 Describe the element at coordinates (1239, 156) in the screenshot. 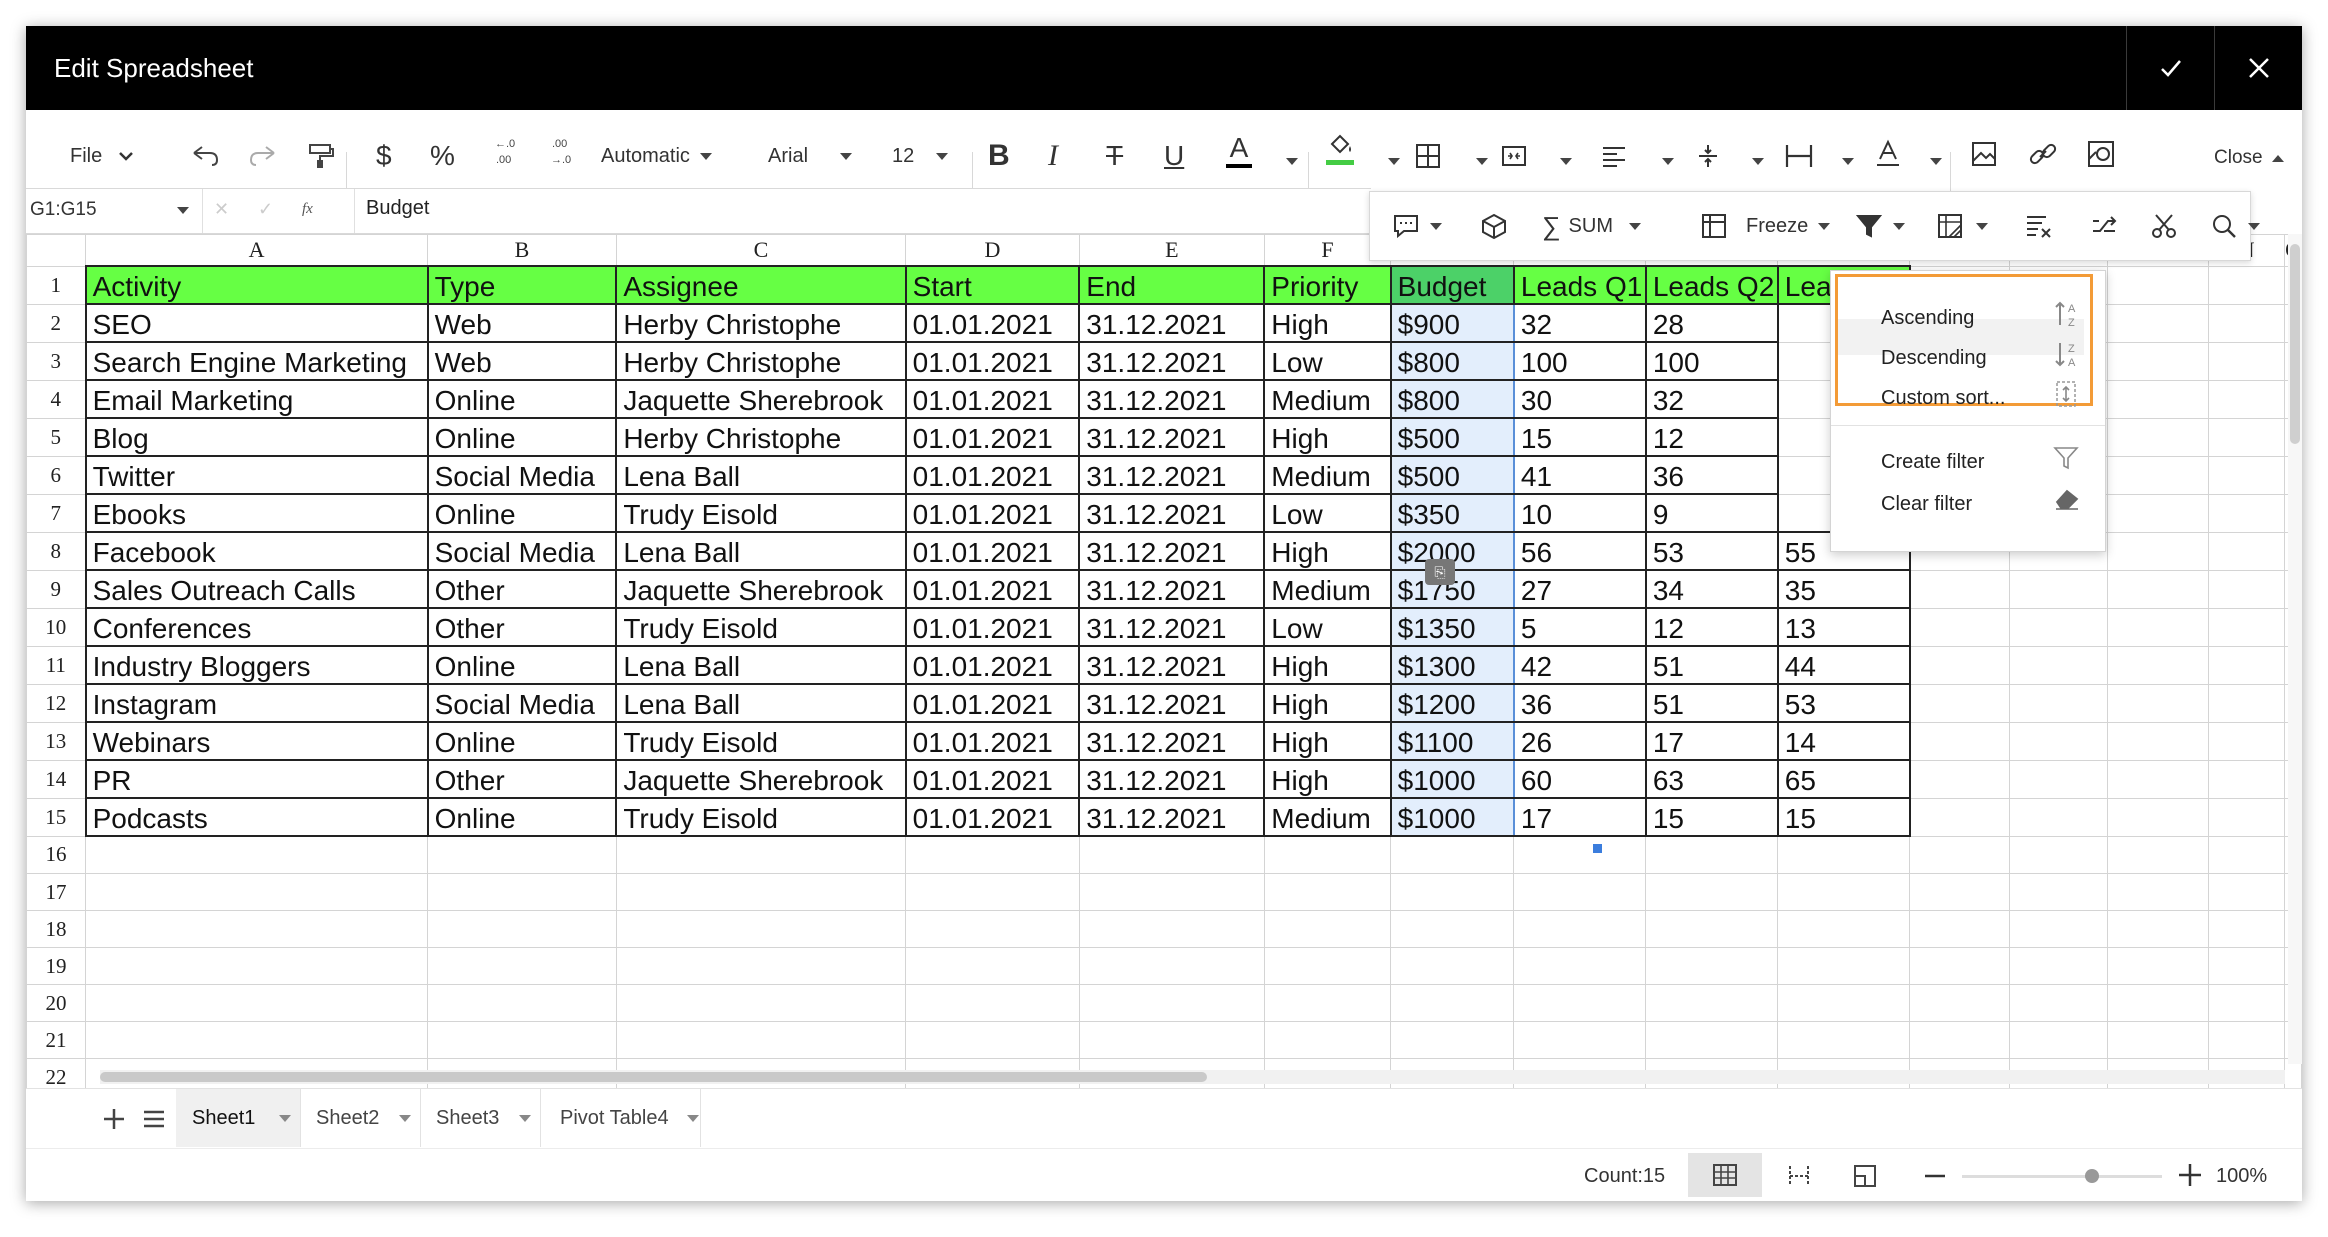

I see `font-color-button: A` at that location.